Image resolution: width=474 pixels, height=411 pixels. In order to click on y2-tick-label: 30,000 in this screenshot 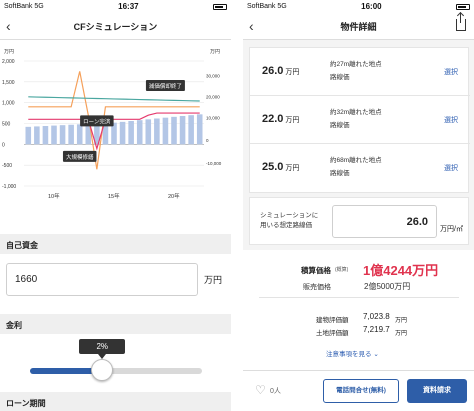, I will do `click(213, 76)`.